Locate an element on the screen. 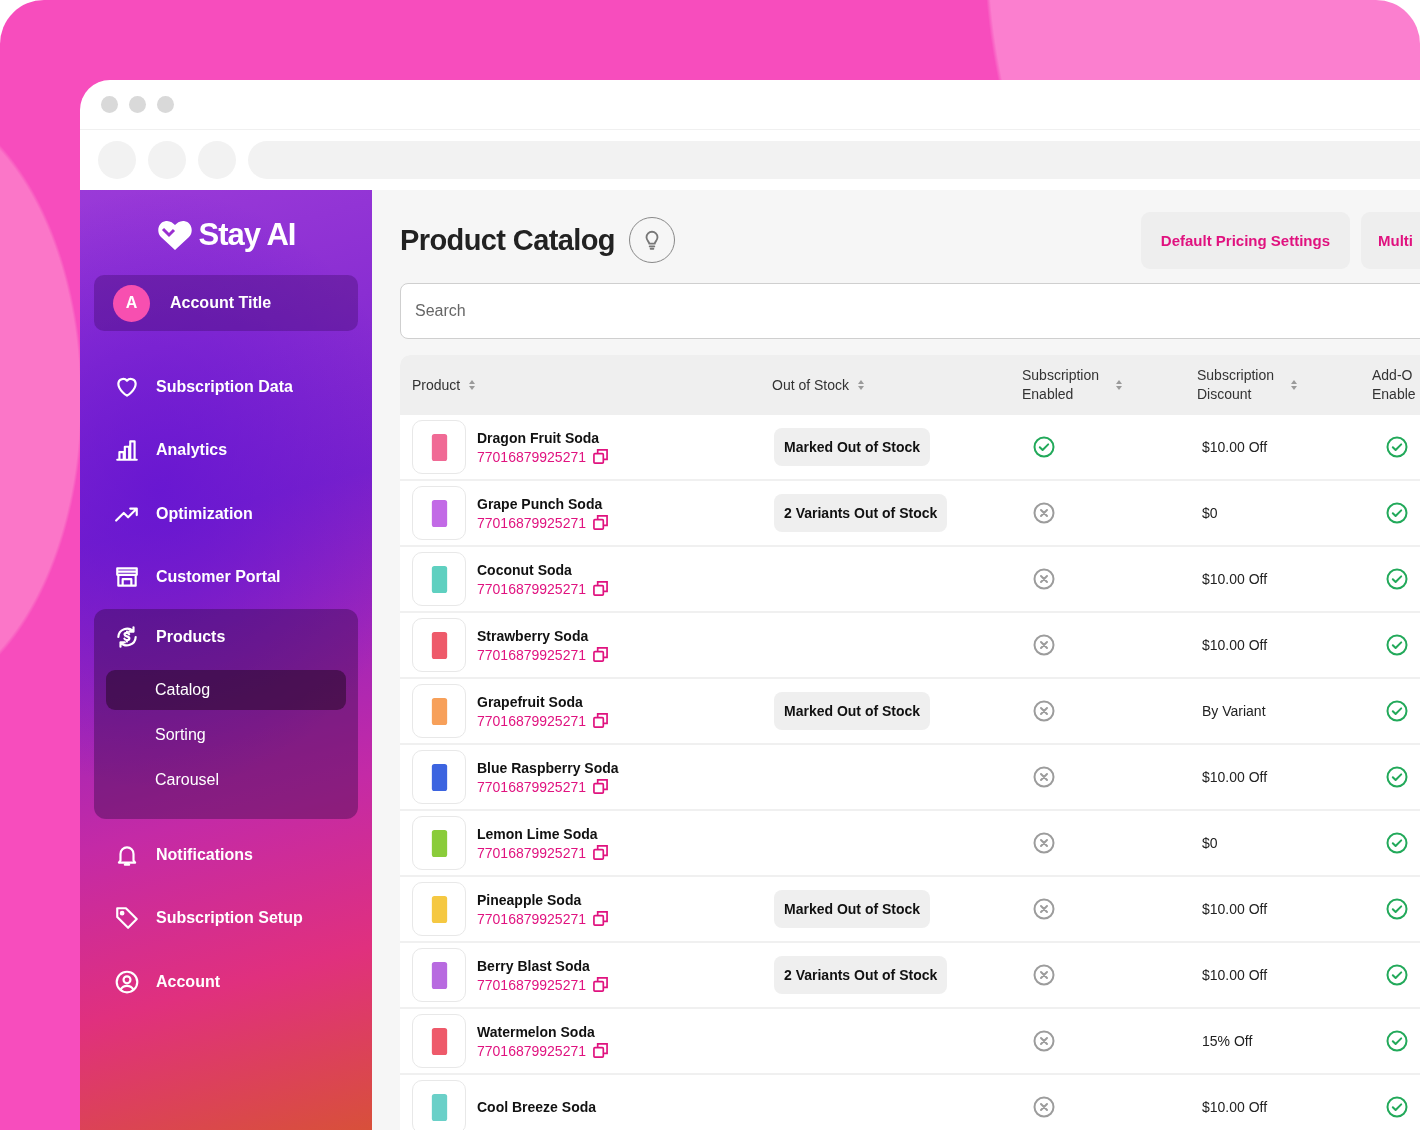  table-row: Dragon Fruit Soda 77016879925271 Marked Out of Stock $10.00 Off is located at coordinates (910, 448).